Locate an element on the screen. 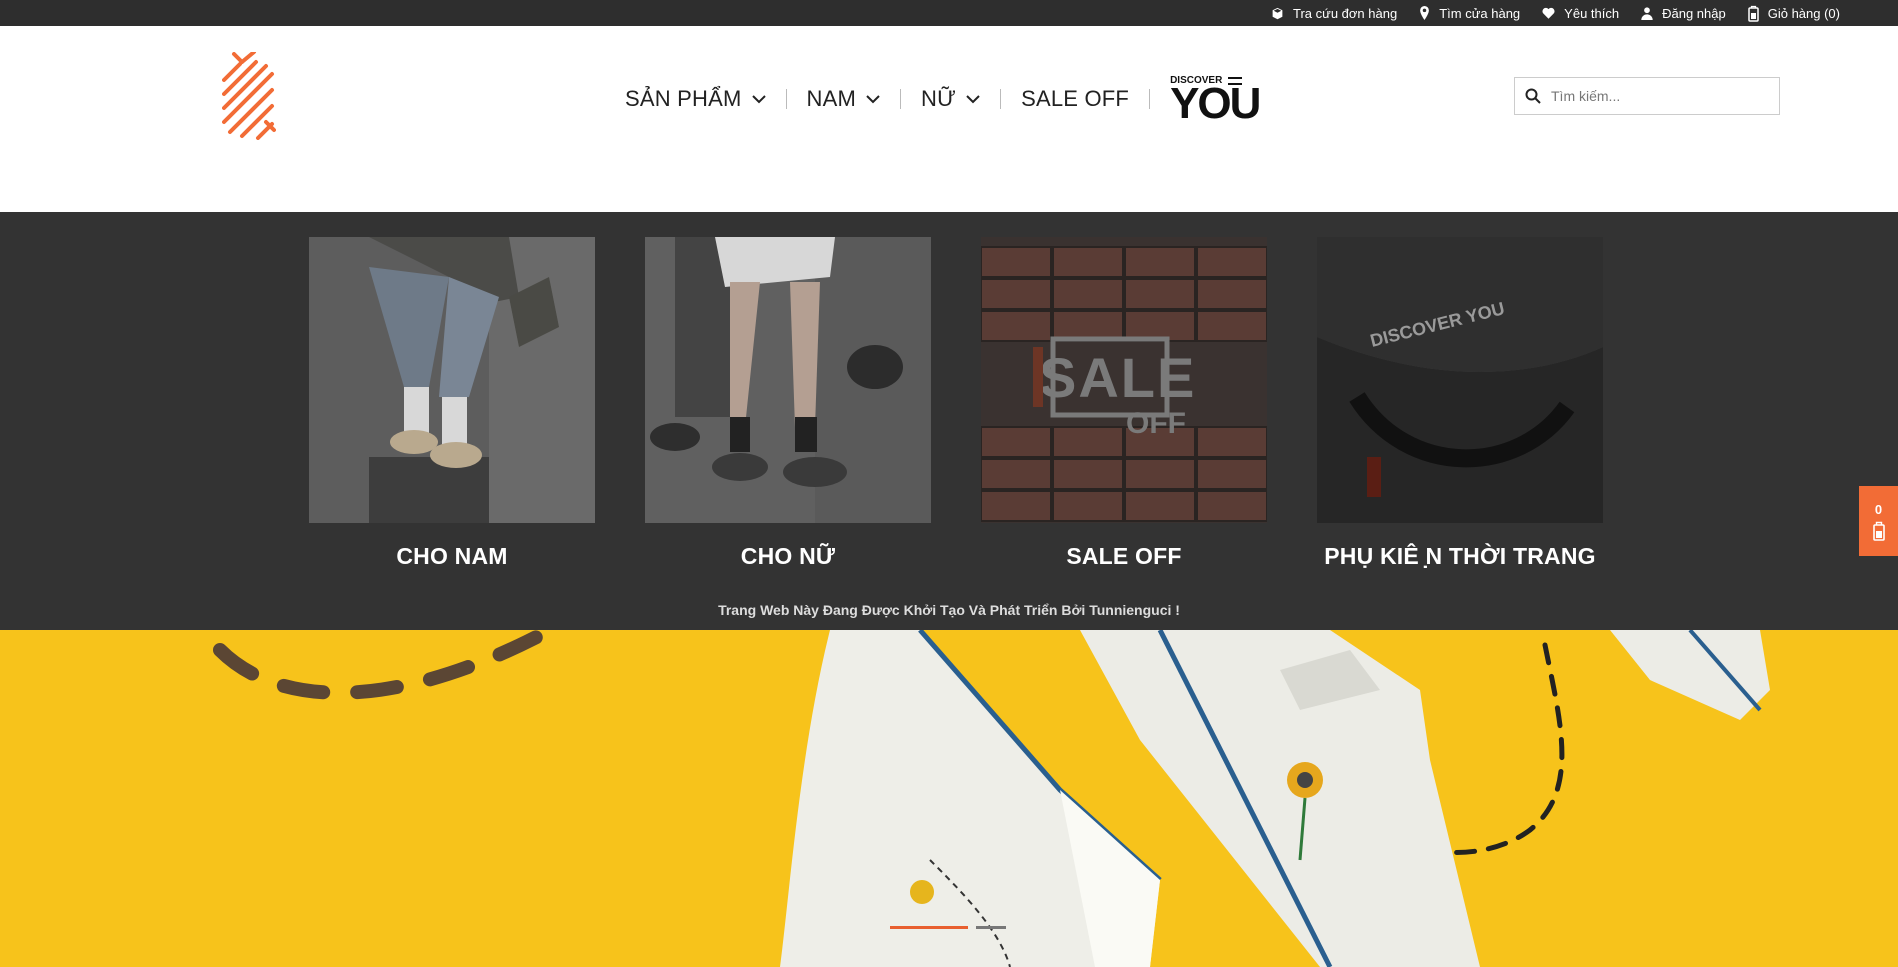 The image size is (1898, 967). login-label: Đăng nhập is located at coordinates (1694, 13).